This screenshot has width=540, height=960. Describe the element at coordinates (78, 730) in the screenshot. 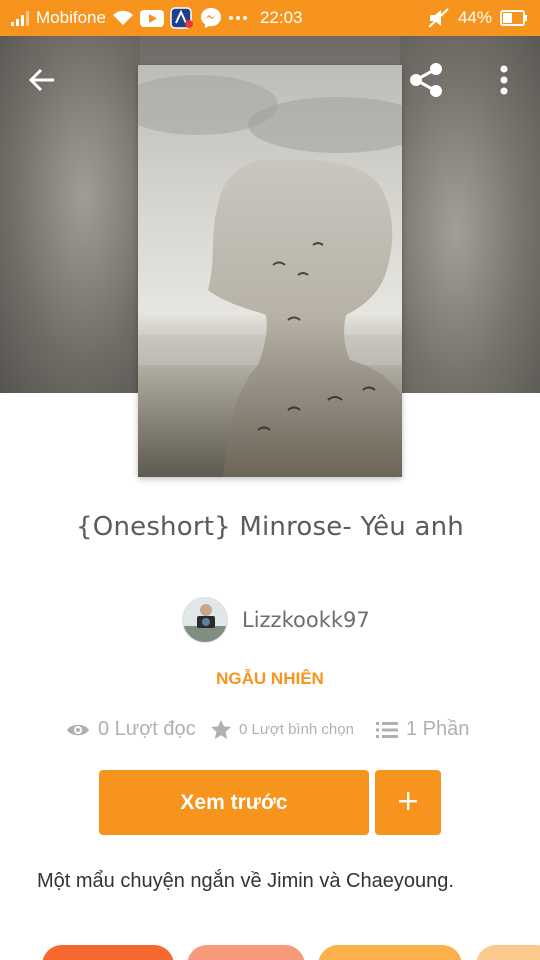

I see `eye-icon` at that location.